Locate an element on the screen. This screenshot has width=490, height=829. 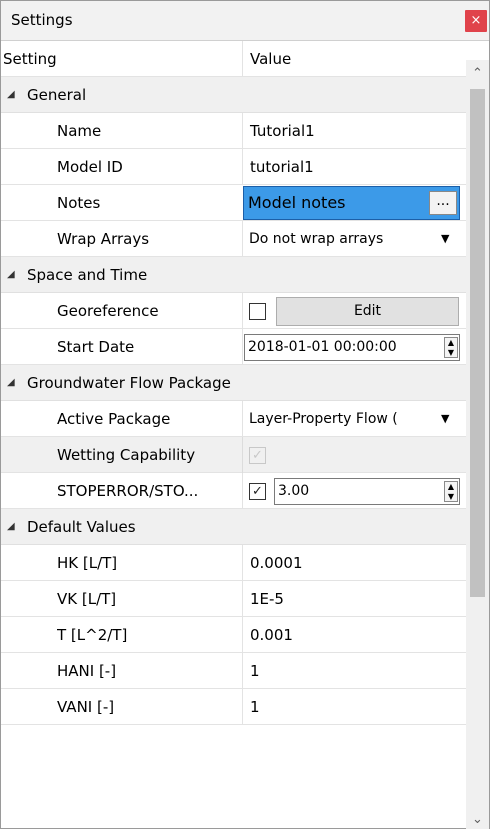
property-label: Georeference is located at coordinates (108, 311).